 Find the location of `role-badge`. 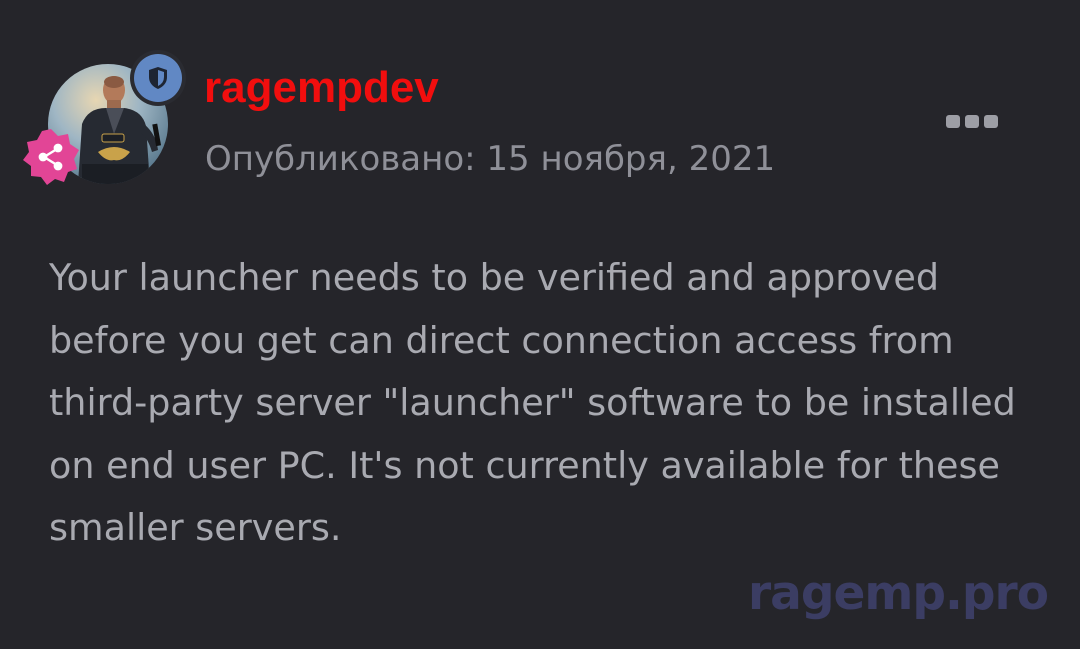

role-badge is located at coordinates (158, 78).